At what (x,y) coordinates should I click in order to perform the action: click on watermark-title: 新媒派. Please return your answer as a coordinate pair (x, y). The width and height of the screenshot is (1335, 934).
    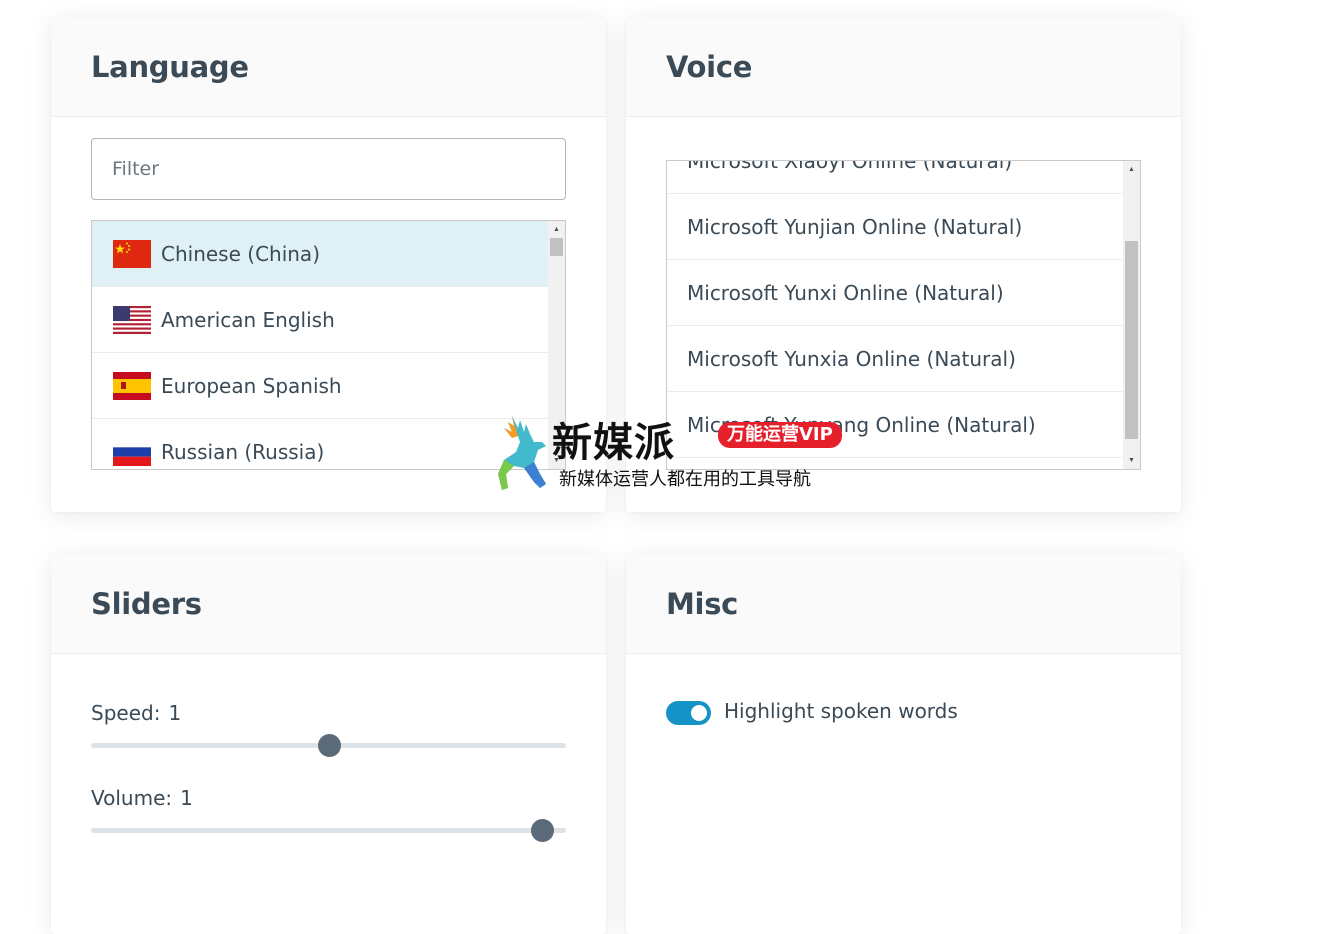
    Looking at the image, I should click on (613, 443).